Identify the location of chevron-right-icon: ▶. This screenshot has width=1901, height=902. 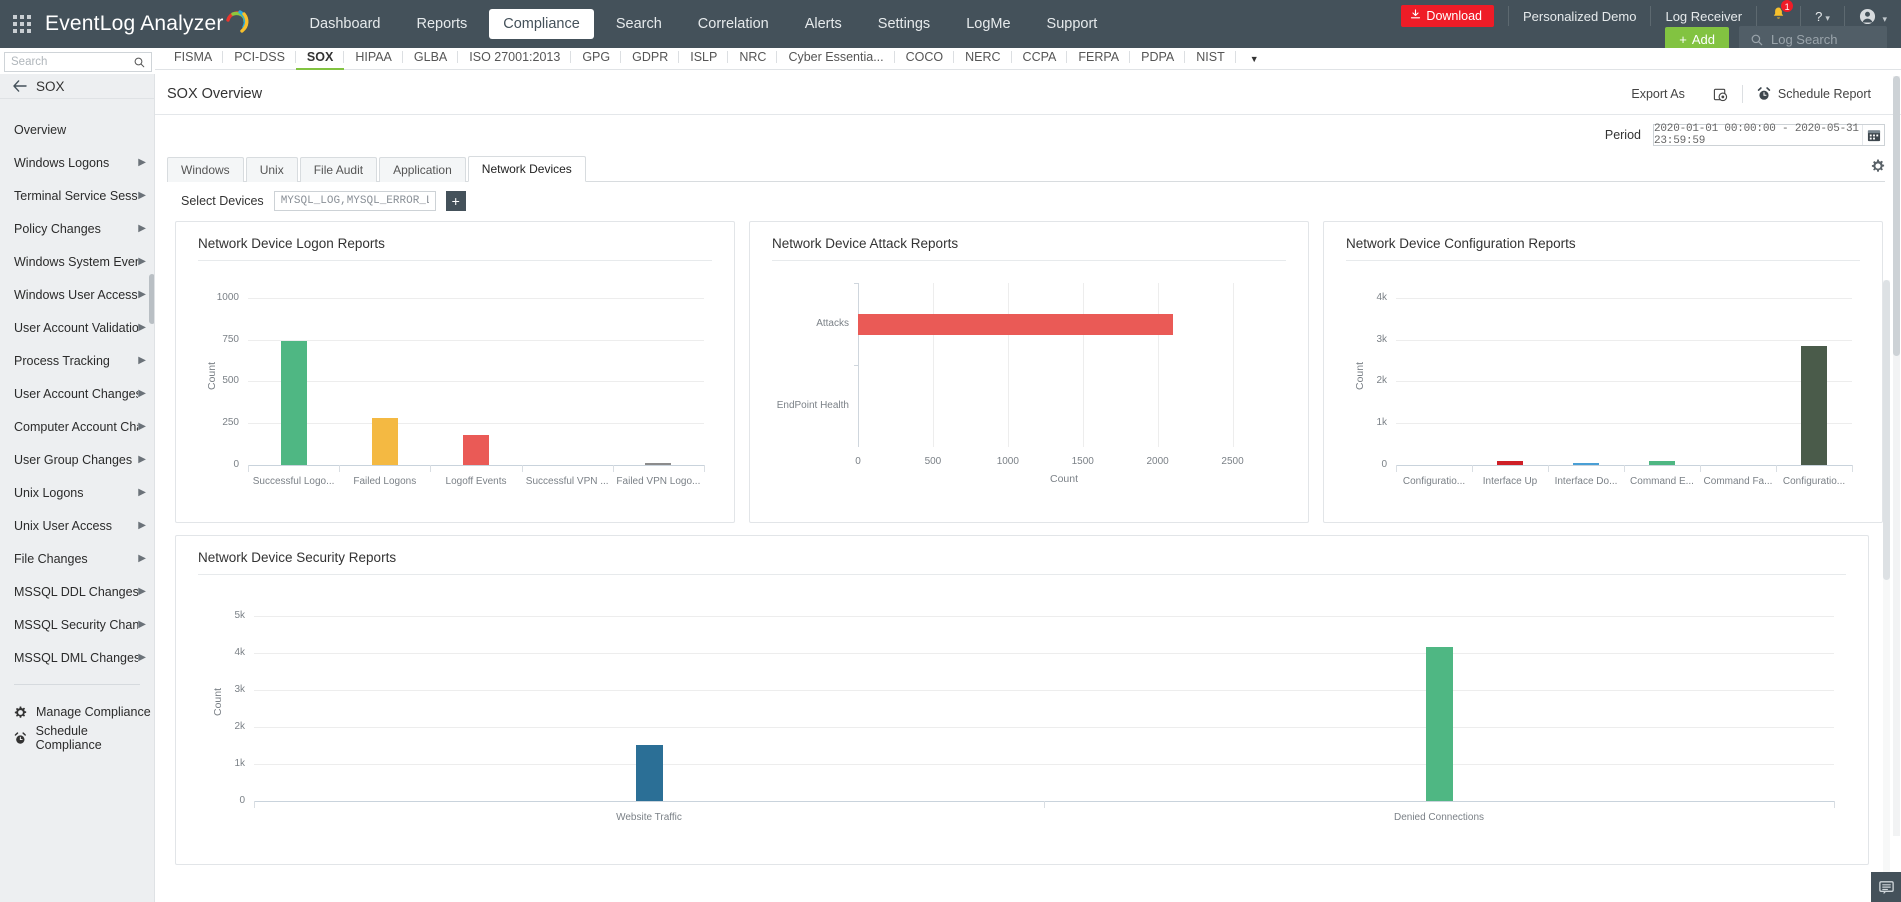
(142, 624).